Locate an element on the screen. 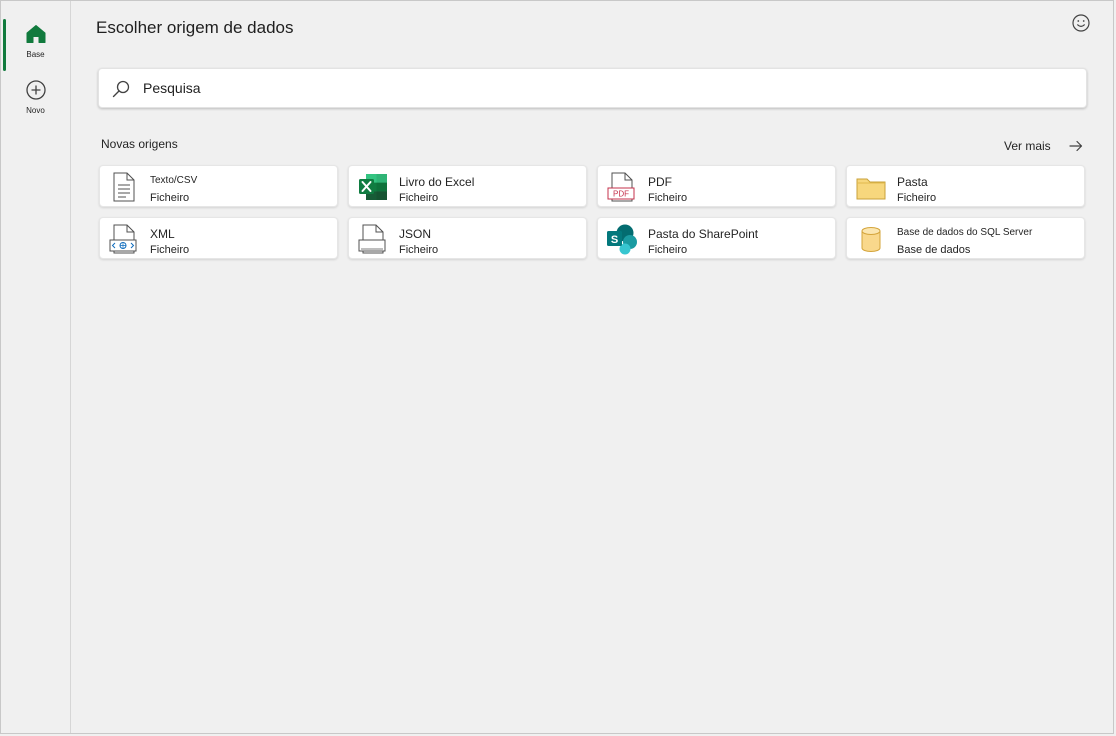 The image size is (1116, 736). sharepoint-icon: S is located at coordinates (622, 239).